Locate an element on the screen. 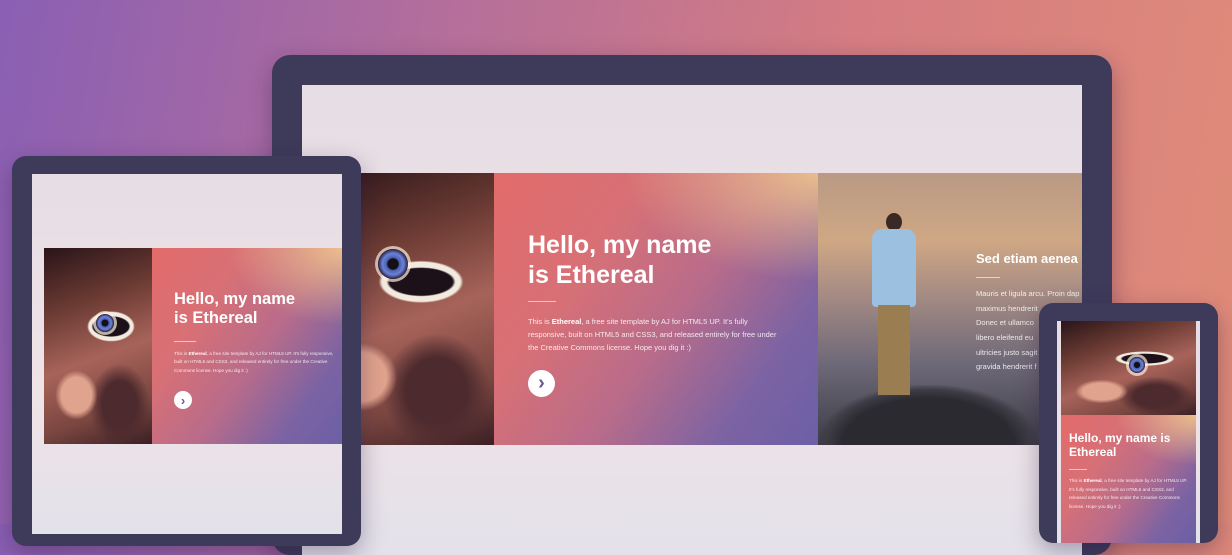 This screenshot has height=555, width=1232. secondary-title: Sed etiam aenea is located at coordinates (1027, 258).